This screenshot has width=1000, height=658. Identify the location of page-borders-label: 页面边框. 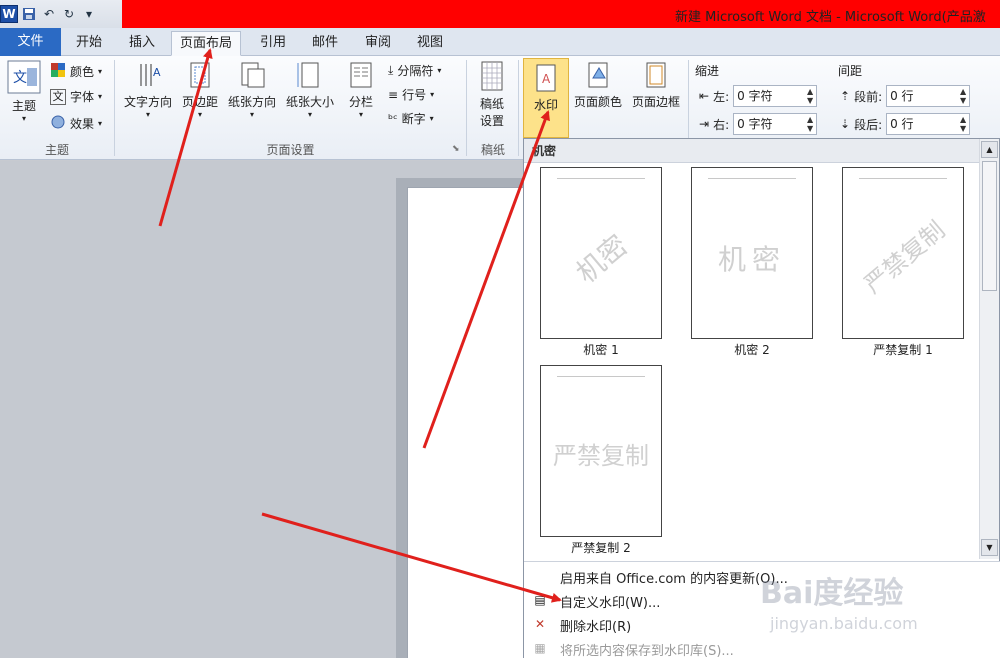
(655, 102).